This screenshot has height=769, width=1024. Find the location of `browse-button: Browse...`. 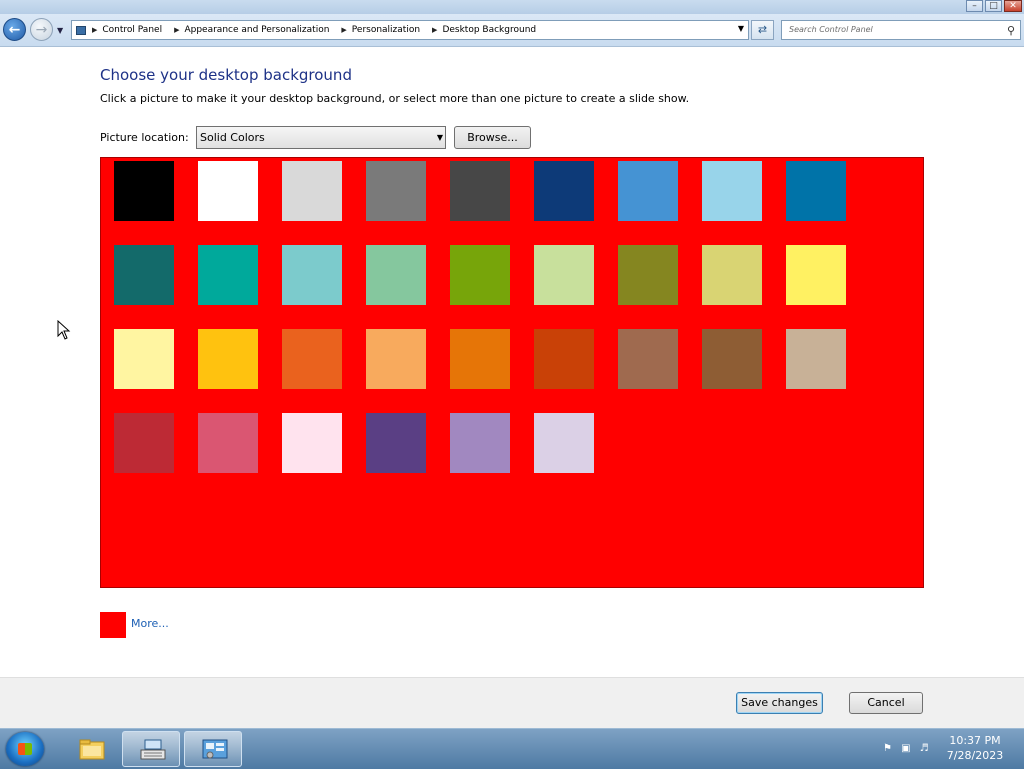

browse-button: Browse... is located at coordinates (492, 137).